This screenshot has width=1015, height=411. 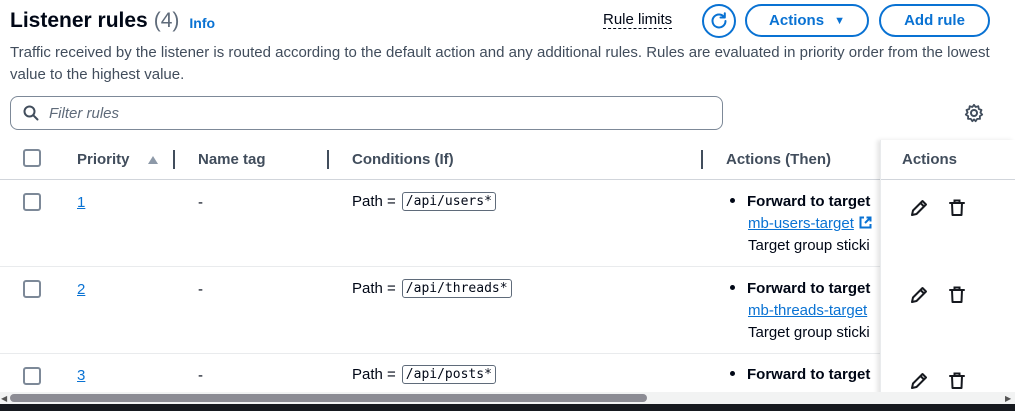 What do you see at coordinates (448, 374) in the screenshot?
I see `condition-path: /api/posts*` at bounding box center [448, 374].